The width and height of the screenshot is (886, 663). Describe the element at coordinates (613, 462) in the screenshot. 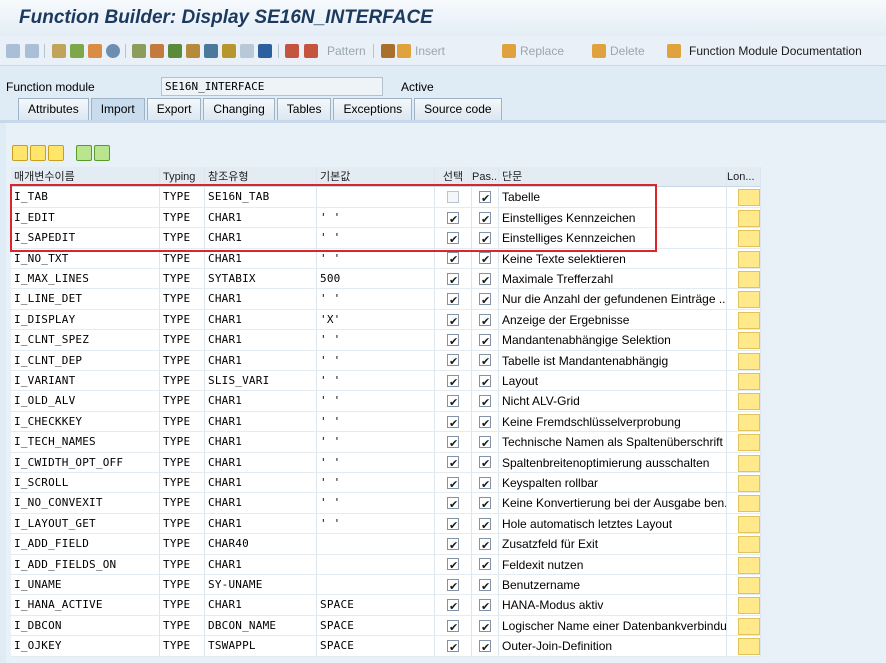

I see `short-text-cell: Spaltenbreitenoptimierung ausschalten` at that location.